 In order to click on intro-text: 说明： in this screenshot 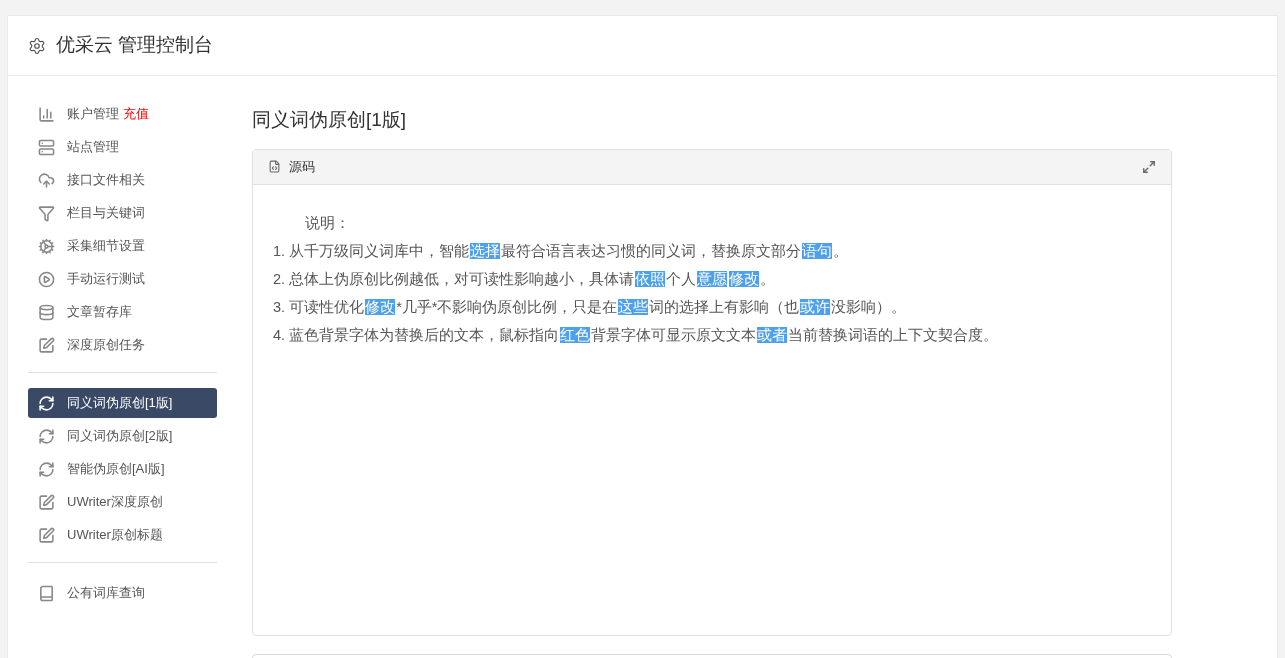, I will do `click(327, 223)`.